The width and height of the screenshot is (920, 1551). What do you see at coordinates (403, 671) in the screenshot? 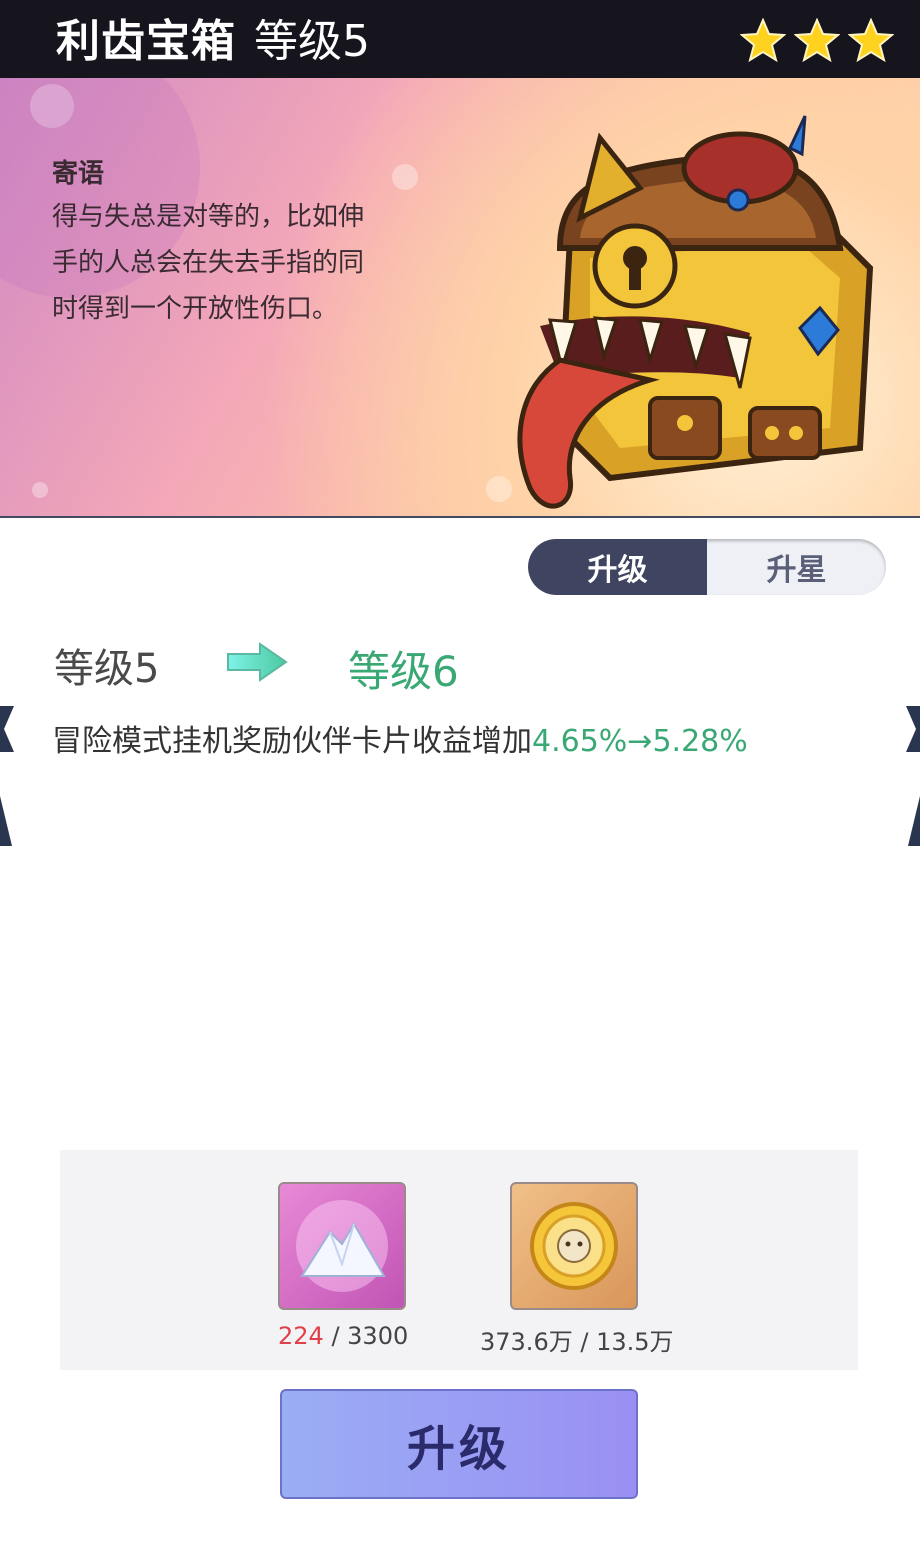
I see `next-level: 等级6` at bounding box center [403, 671].